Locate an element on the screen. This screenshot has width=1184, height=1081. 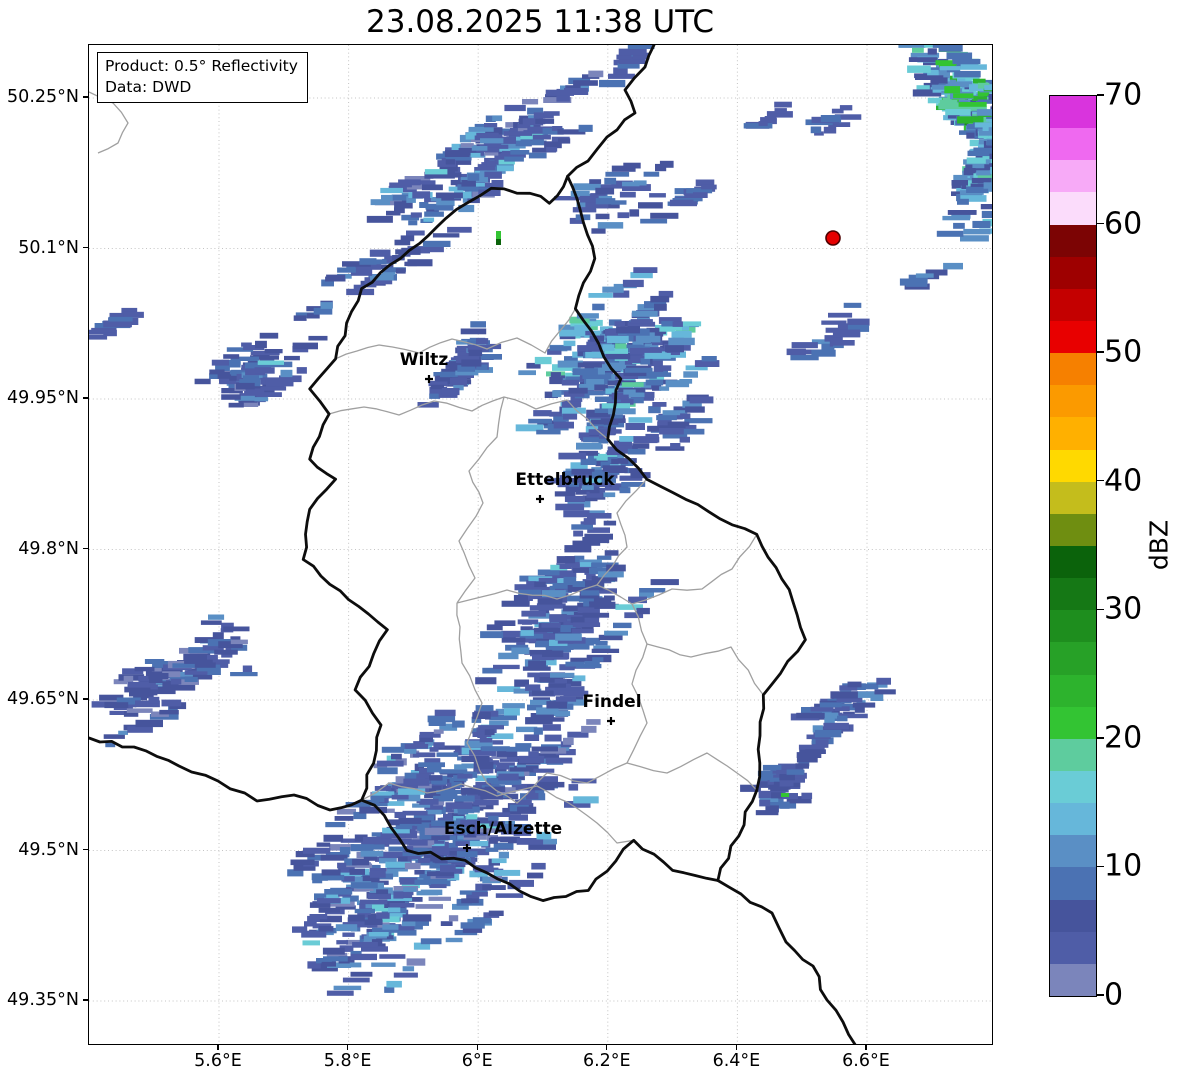
y-tick-label: 49.65°N is located at coordinates (43, 699).